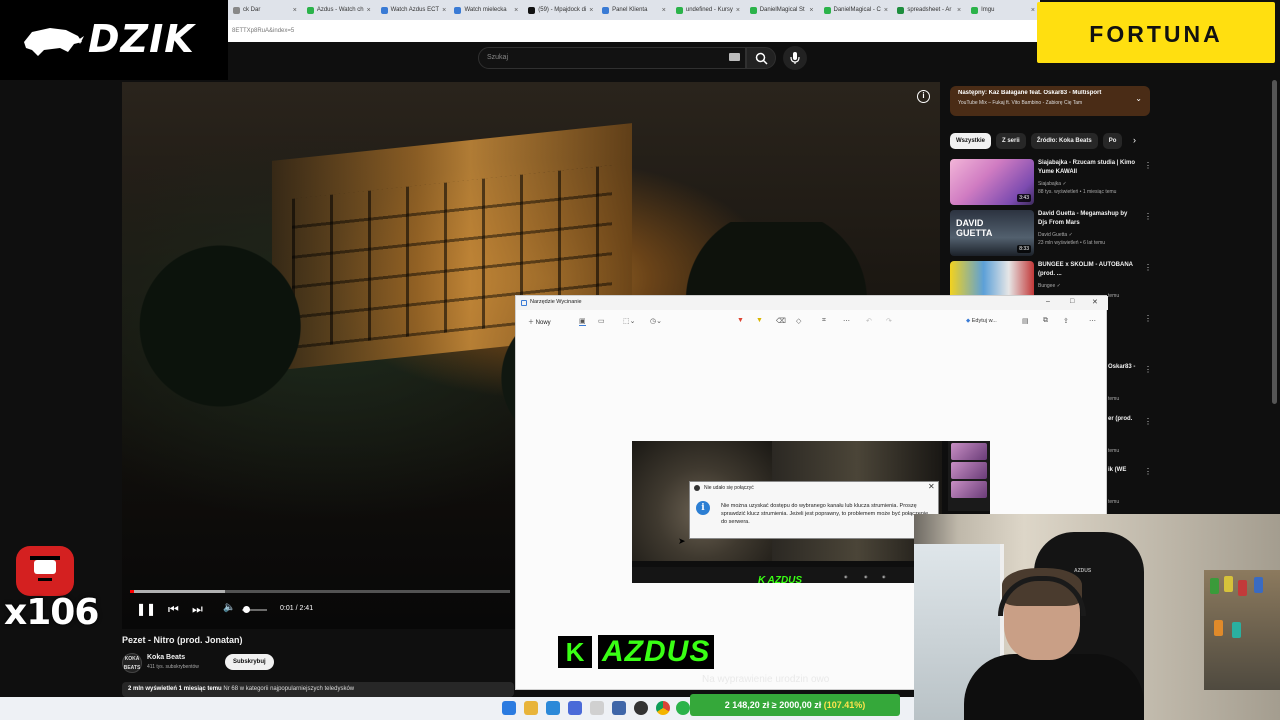 The image size is (1280, 720). What do you see at coordinates (146, 609) in the screenshot?
I see `pause-icon: ❚❚` at bounding box center [146, 609].